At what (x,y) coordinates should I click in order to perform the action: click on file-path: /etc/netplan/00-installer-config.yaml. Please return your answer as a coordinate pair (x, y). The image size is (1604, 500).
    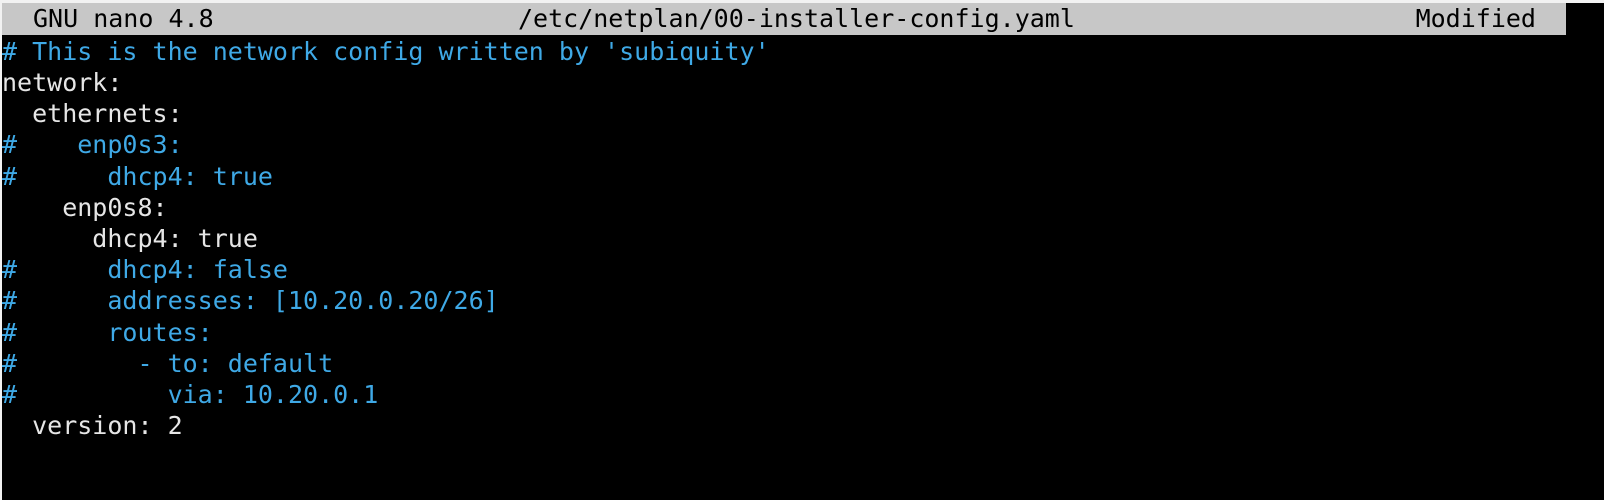
    Looking at the image, I should click on (796, 18).